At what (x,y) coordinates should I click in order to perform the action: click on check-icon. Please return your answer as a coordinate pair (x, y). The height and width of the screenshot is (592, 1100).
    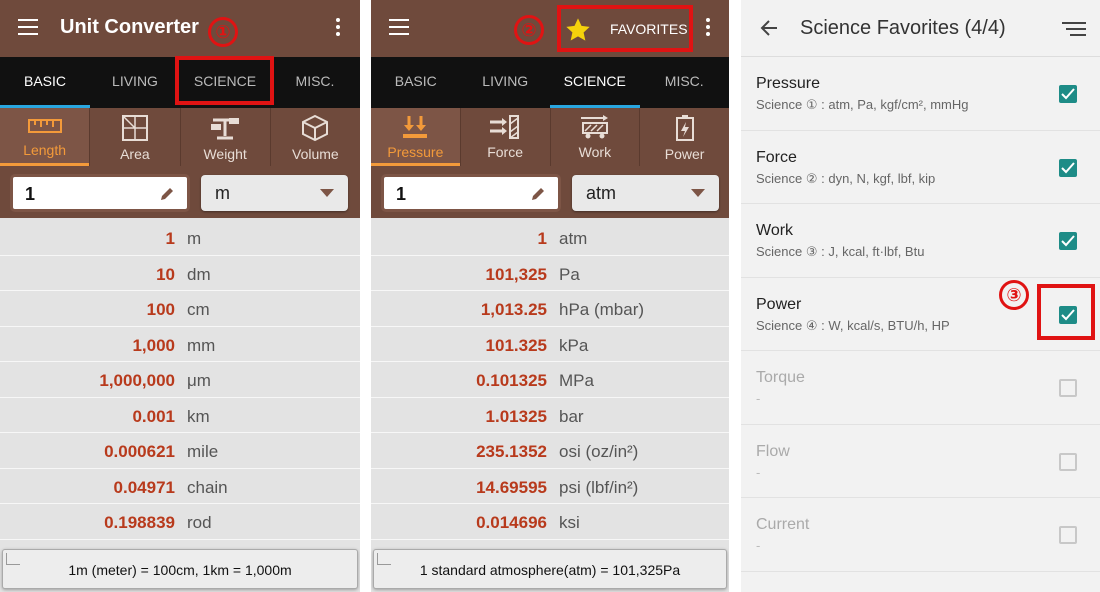
    Looking at the image, I should click on (1068, 94).